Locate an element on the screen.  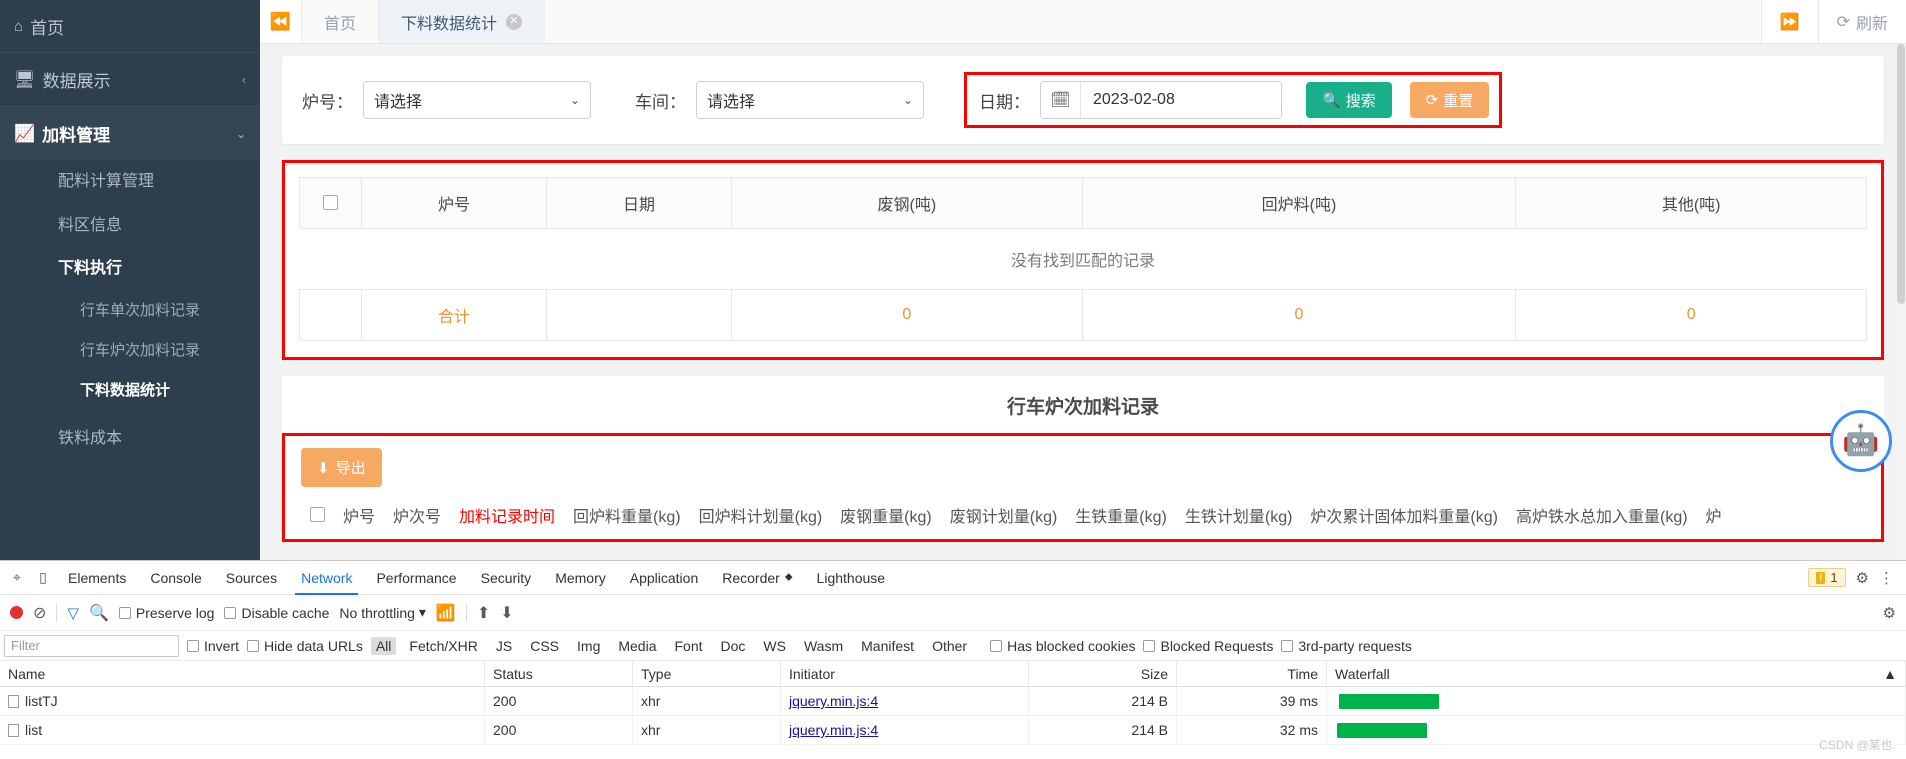
filter-type-ws: WS is located at coordinates (774, 646).